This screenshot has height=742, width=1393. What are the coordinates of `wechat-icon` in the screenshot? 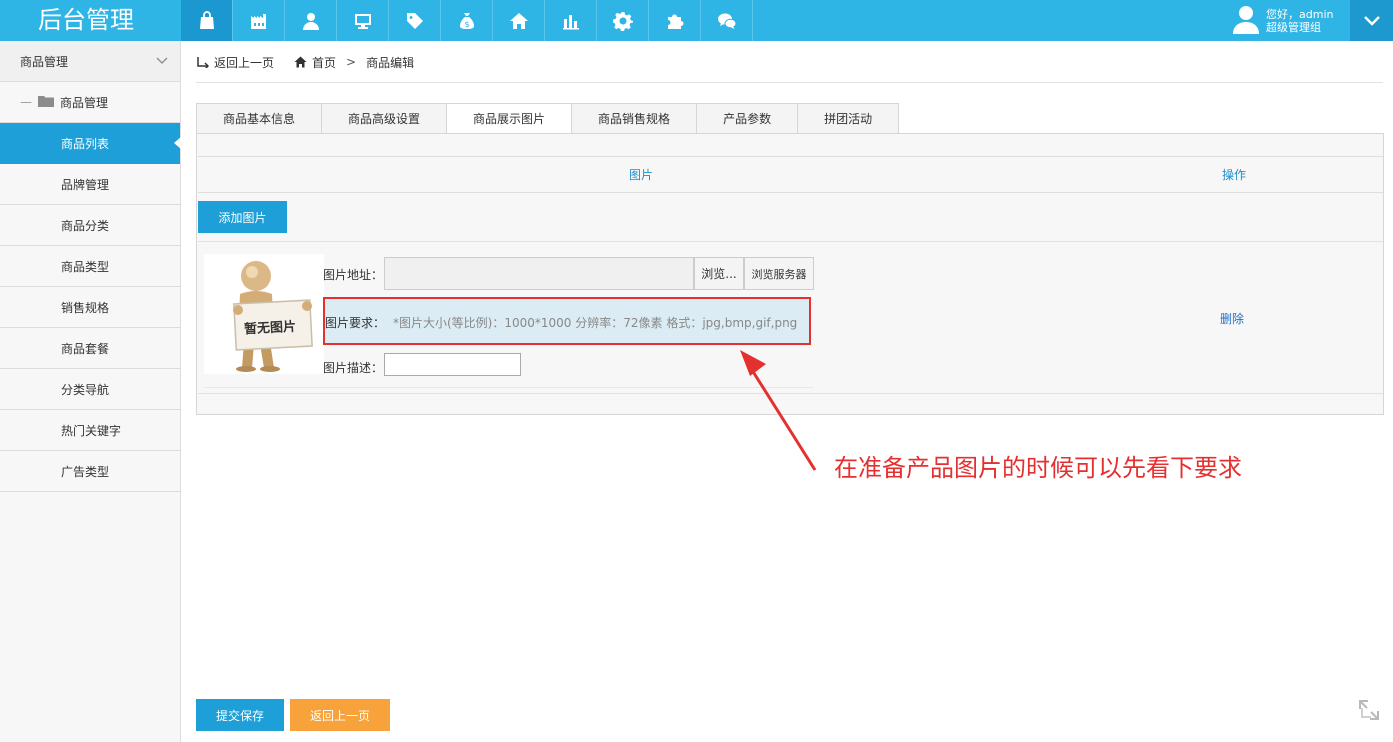 It's located at (726, 21).